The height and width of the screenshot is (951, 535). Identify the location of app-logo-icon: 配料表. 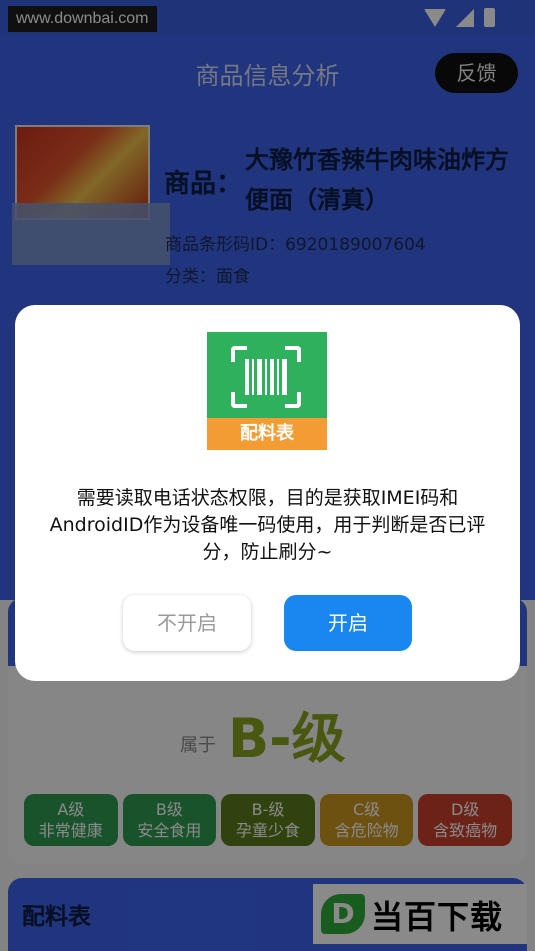
(267, 391).